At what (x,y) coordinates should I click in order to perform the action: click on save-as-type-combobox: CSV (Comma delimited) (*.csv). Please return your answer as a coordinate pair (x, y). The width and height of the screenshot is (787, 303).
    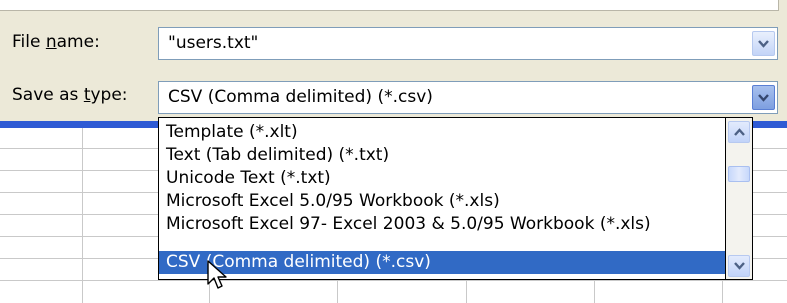
    Looking at the image, I should click on (468, 97).